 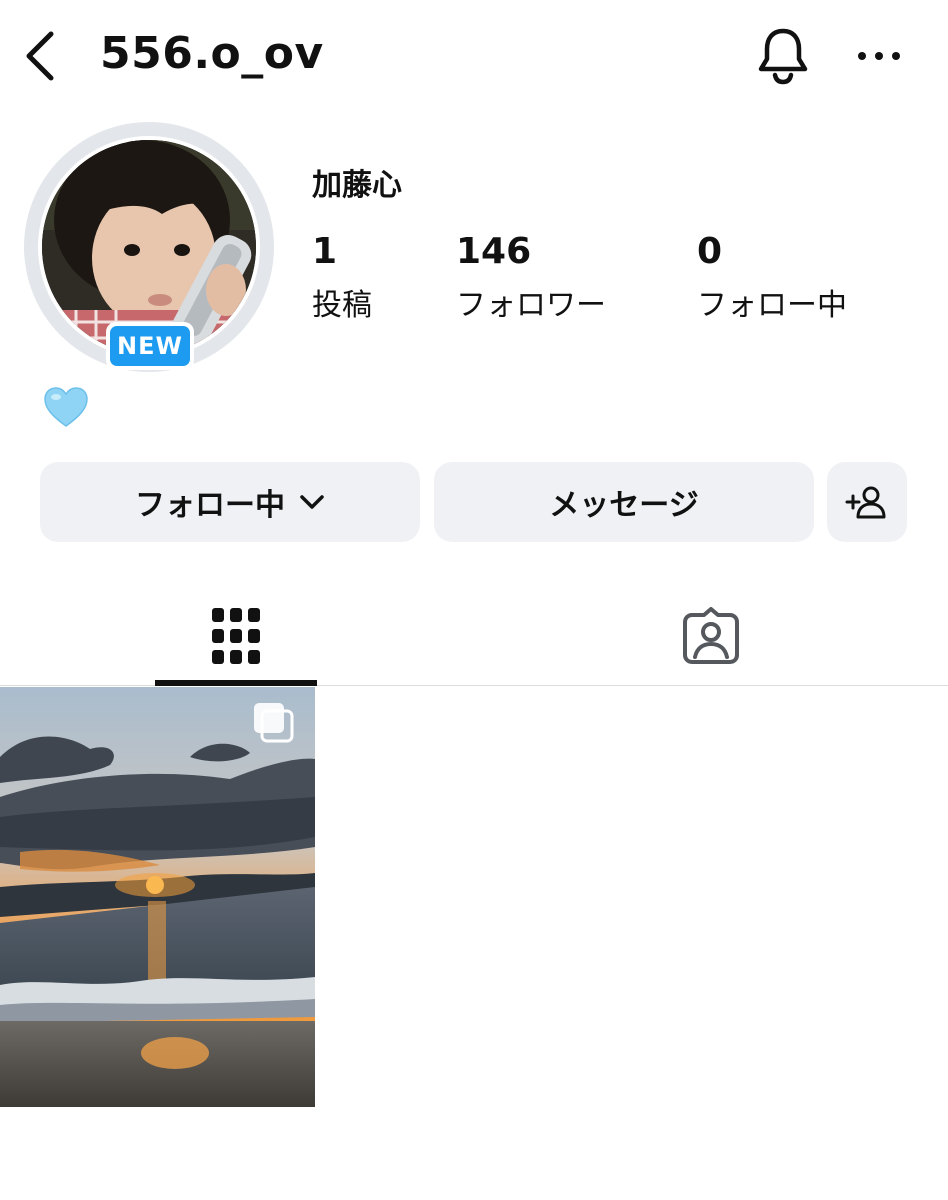 I want to click on stat-following: 0 フォロー中, so click(x=772, y=278).